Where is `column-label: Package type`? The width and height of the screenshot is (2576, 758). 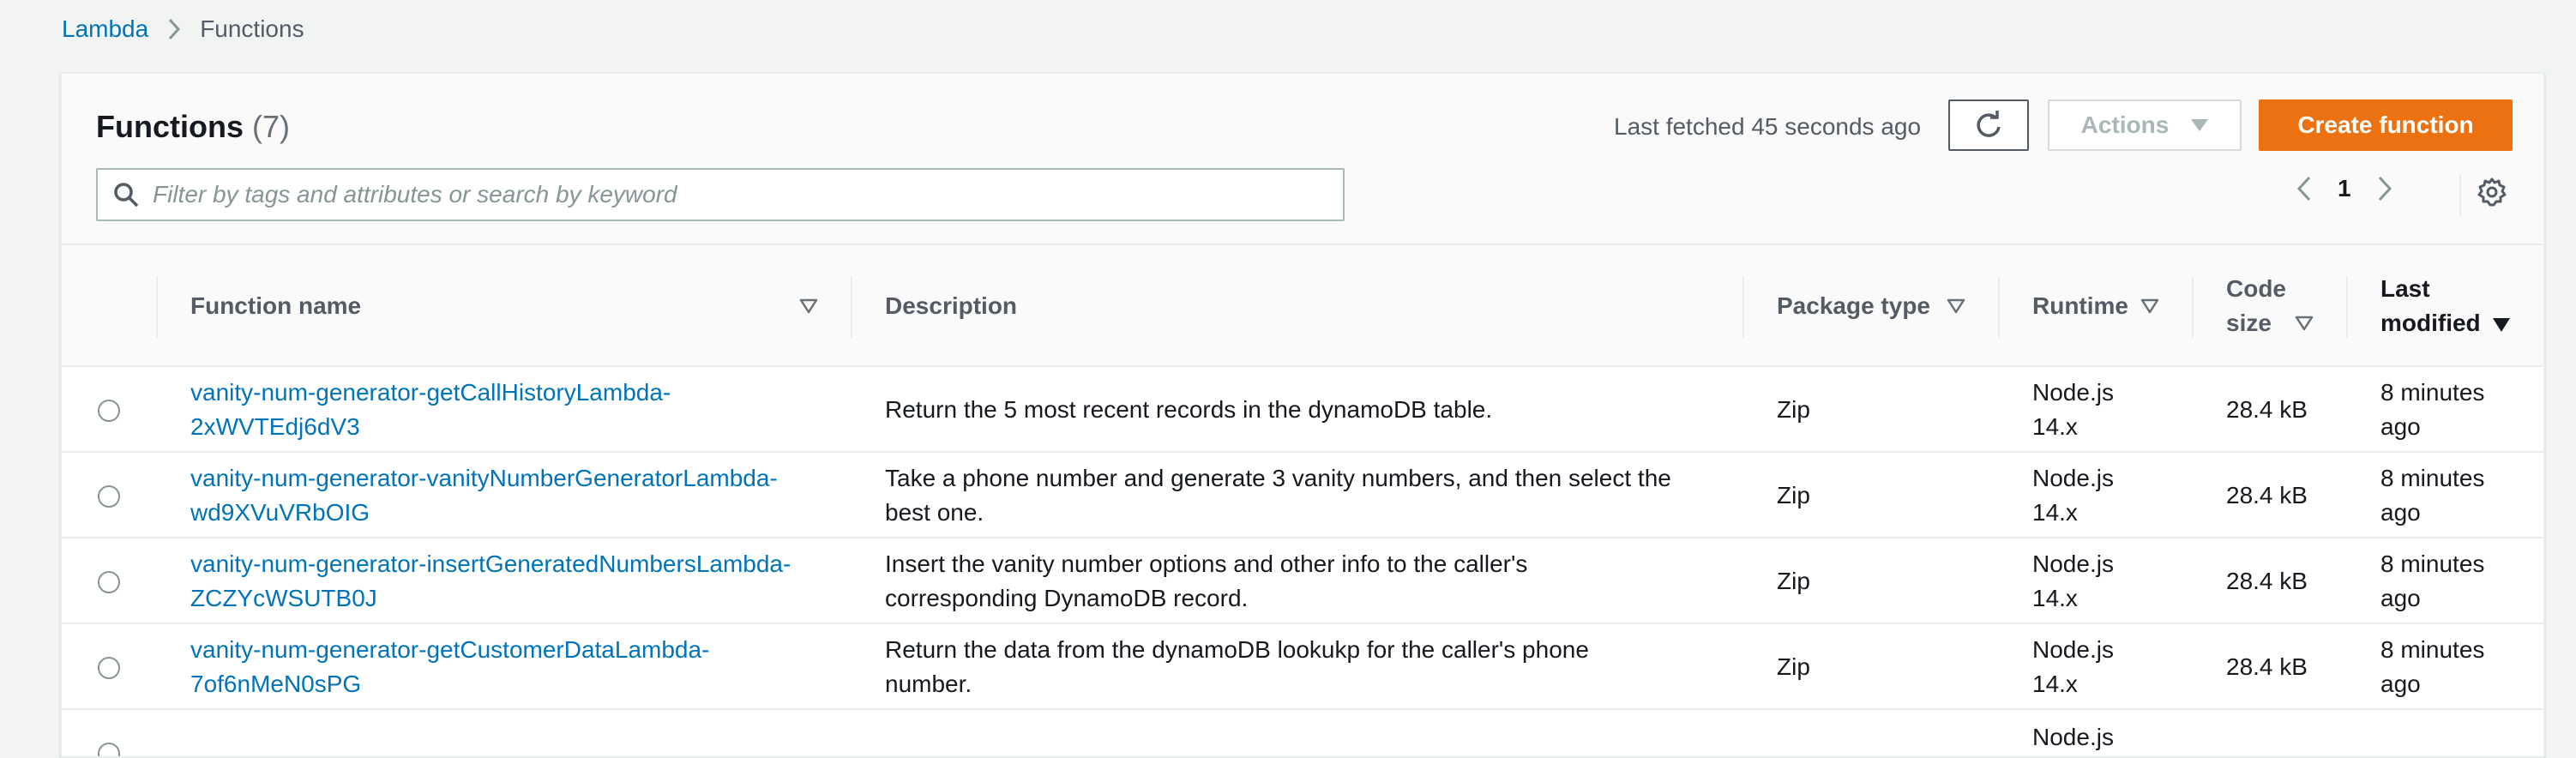
column-label: Package type is located at coordinates (1853, 305).